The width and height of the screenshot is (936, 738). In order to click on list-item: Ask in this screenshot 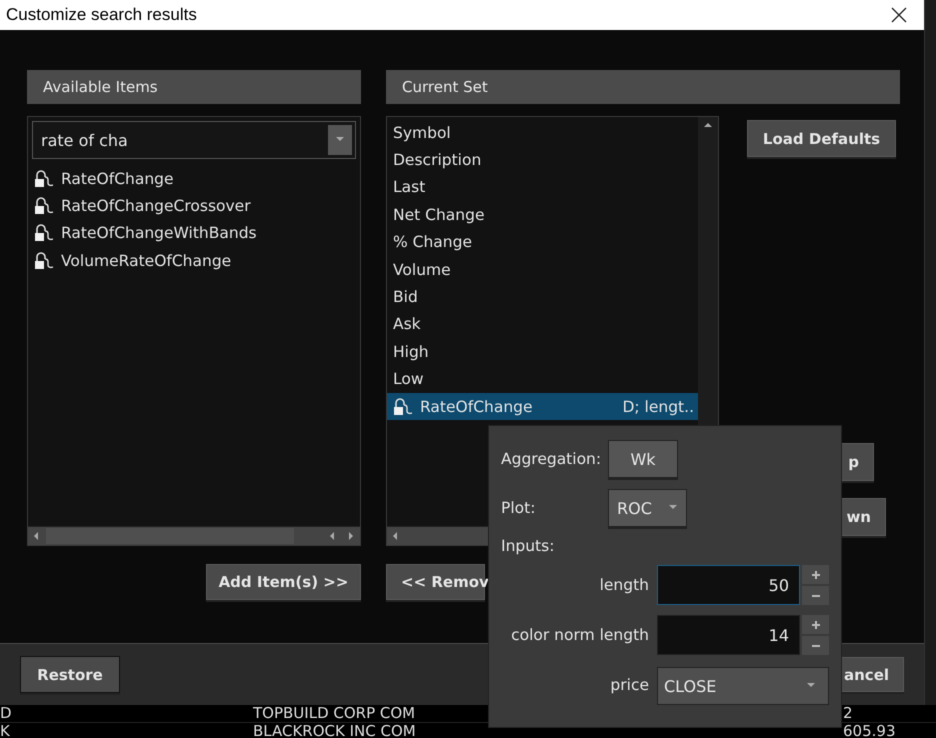, I will do `click(542, 324)`.